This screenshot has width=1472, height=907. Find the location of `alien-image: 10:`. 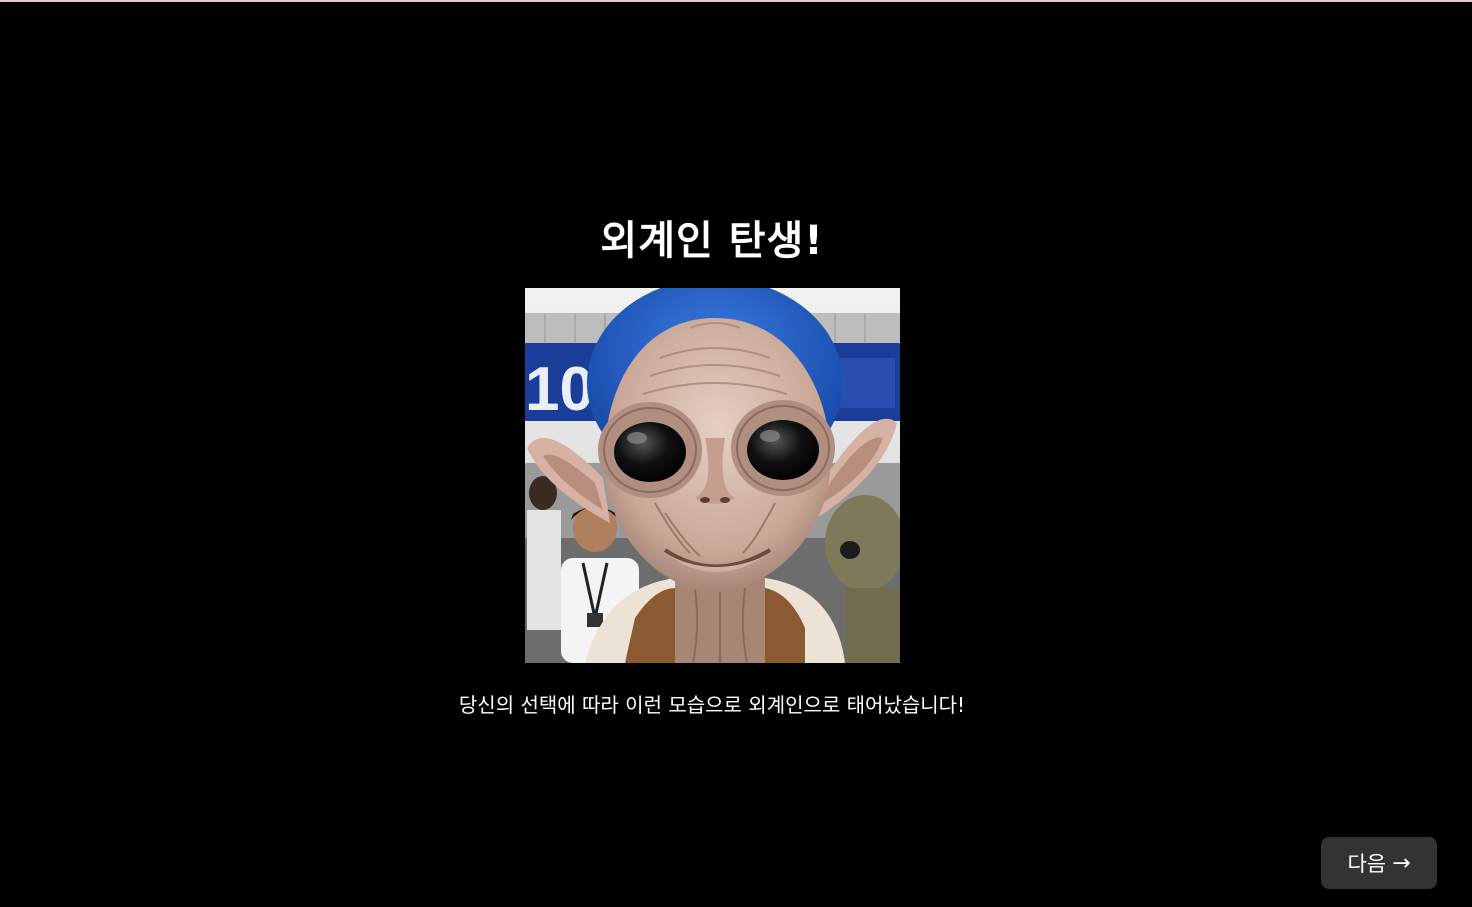

alien-image: 10: is located at coordinates (712, 475).